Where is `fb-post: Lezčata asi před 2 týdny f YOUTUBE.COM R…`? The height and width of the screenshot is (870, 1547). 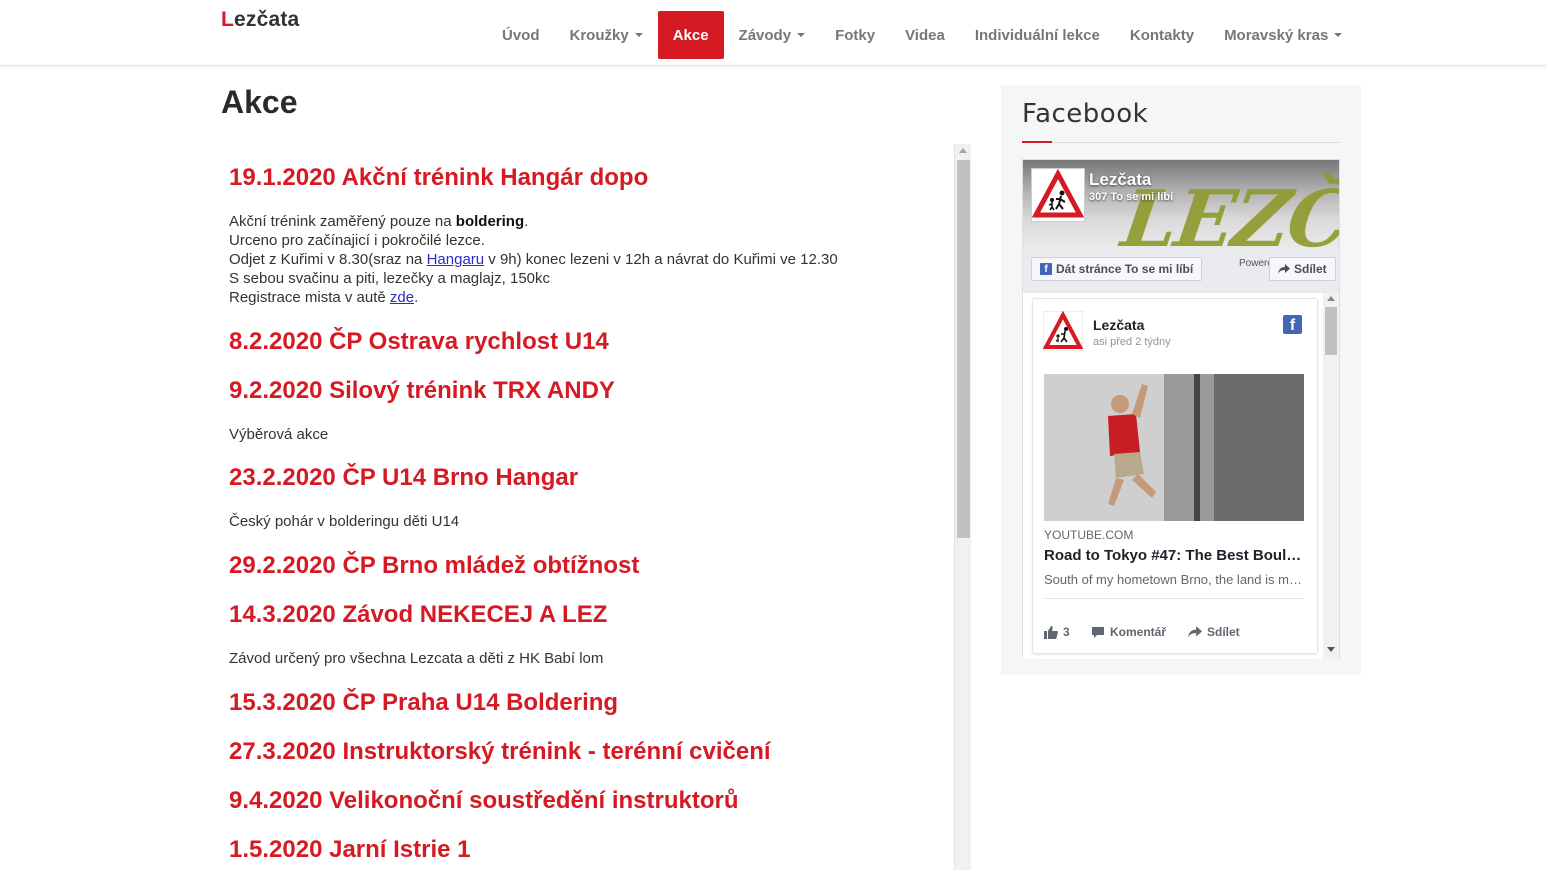 fb-post: Lezčata asi před 2 týdny f YOUTUBE.COM R… is located at coordinates (1175, 476).